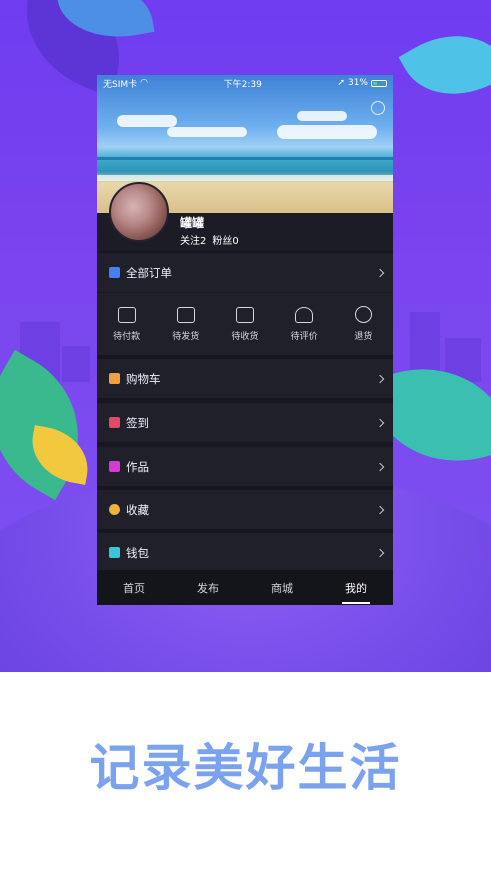 Image resolution: width=491 pixels, height=877 pixels. Describe the element at coordinates (245, 768) in the screenshot. I see `tagline: 记录美好生活` at that location.